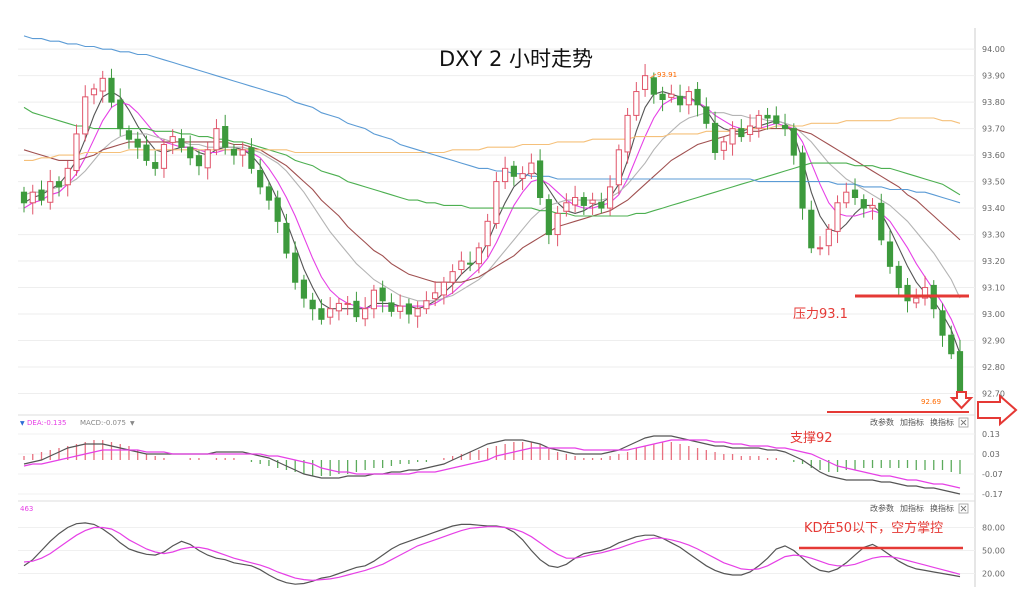 Image resolution: width=1024 pixels, height=591 pixels. What do you see at coordinates (811, 438) in the screenshot?
I see `support-label: 支撑92` at bounding box center [811, 438].